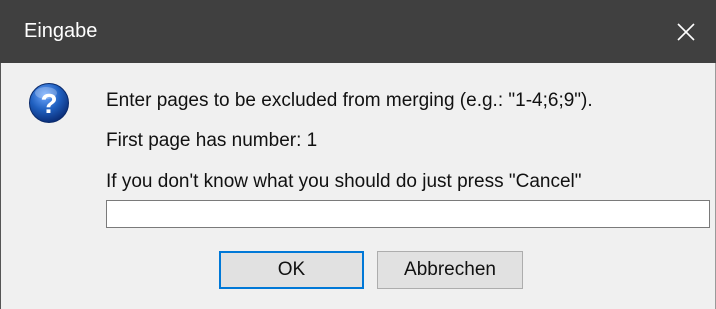 This screenshot has width=716, height=309. I want to click on close-button, so click(686, 31).